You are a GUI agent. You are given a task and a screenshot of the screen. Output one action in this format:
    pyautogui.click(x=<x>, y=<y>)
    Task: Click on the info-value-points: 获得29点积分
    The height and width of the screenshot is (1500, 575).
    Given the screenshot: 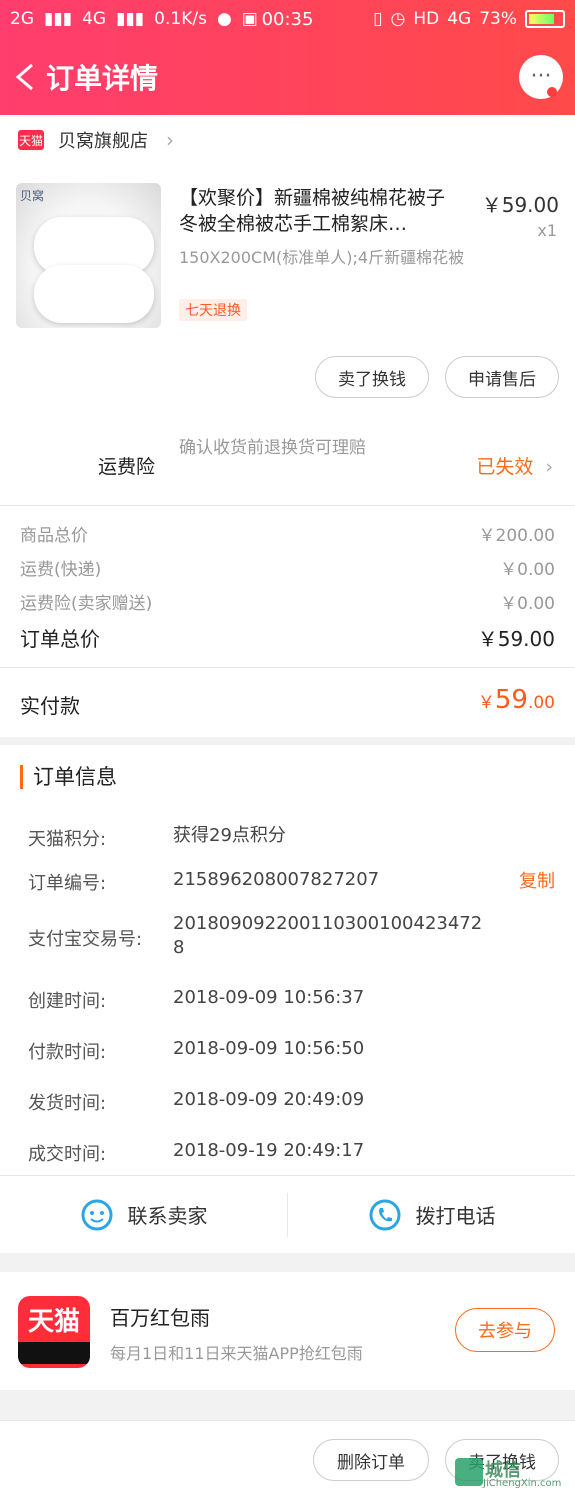 What is the action you would take?
    pyautogui.click(x=229, y=835)
    